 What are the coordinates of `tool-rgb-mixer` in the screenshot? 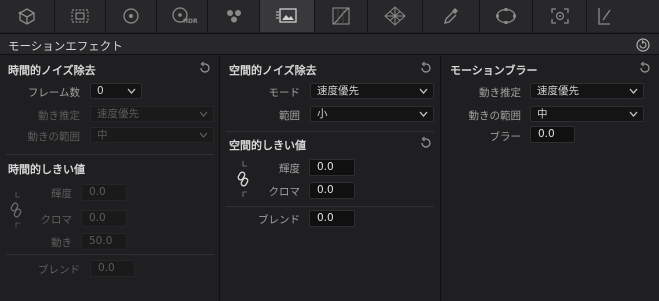 It's located at (234, 16).